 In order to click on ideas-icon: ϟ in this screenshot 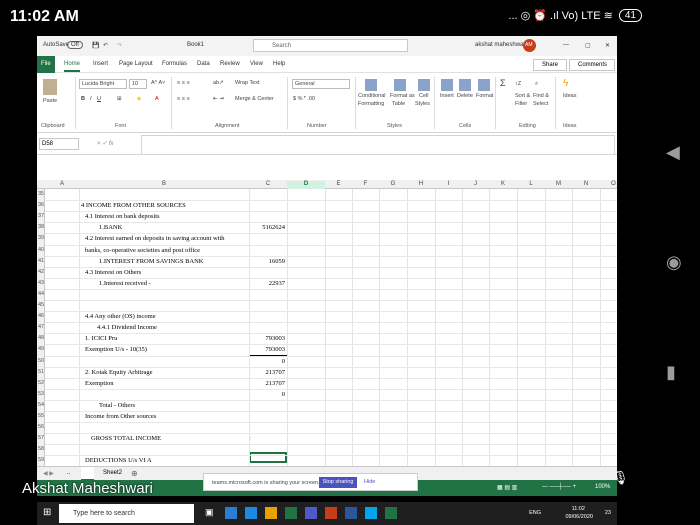, I will do `click(565, 83)`.